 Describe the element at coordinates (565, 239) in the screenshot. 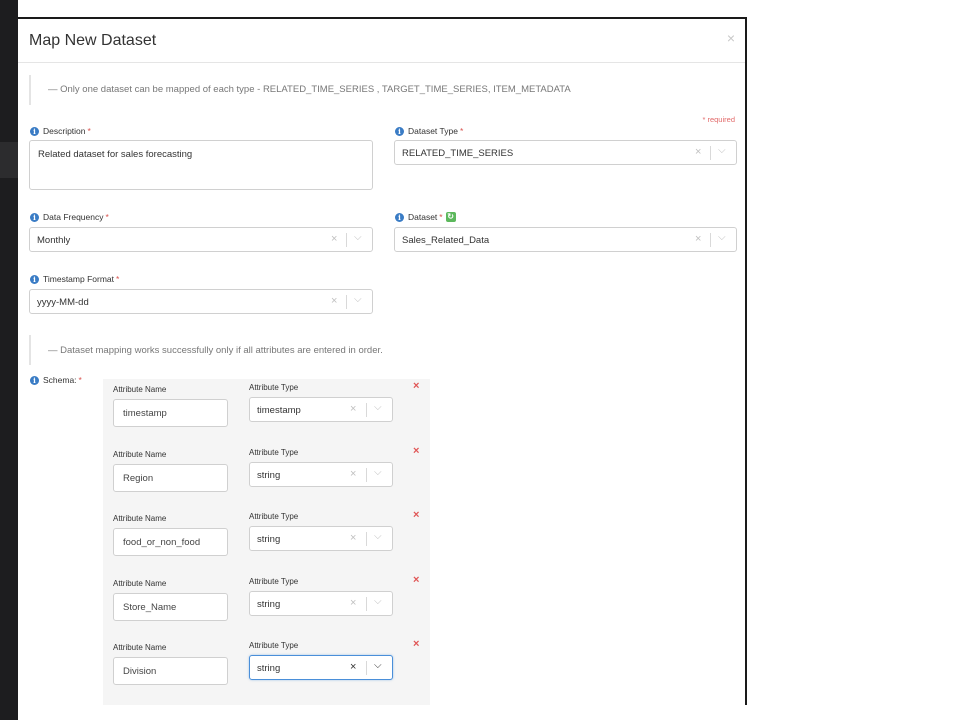

I see `dataset-select: Sales_Related_Data × ⌵` at that location.